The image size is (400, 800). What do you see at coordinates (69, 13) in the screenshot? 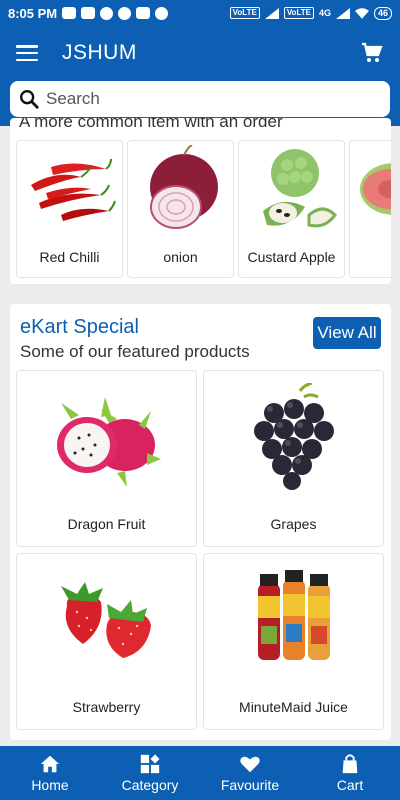
I see `message-notification-icon` at bounding box center [69, 13].